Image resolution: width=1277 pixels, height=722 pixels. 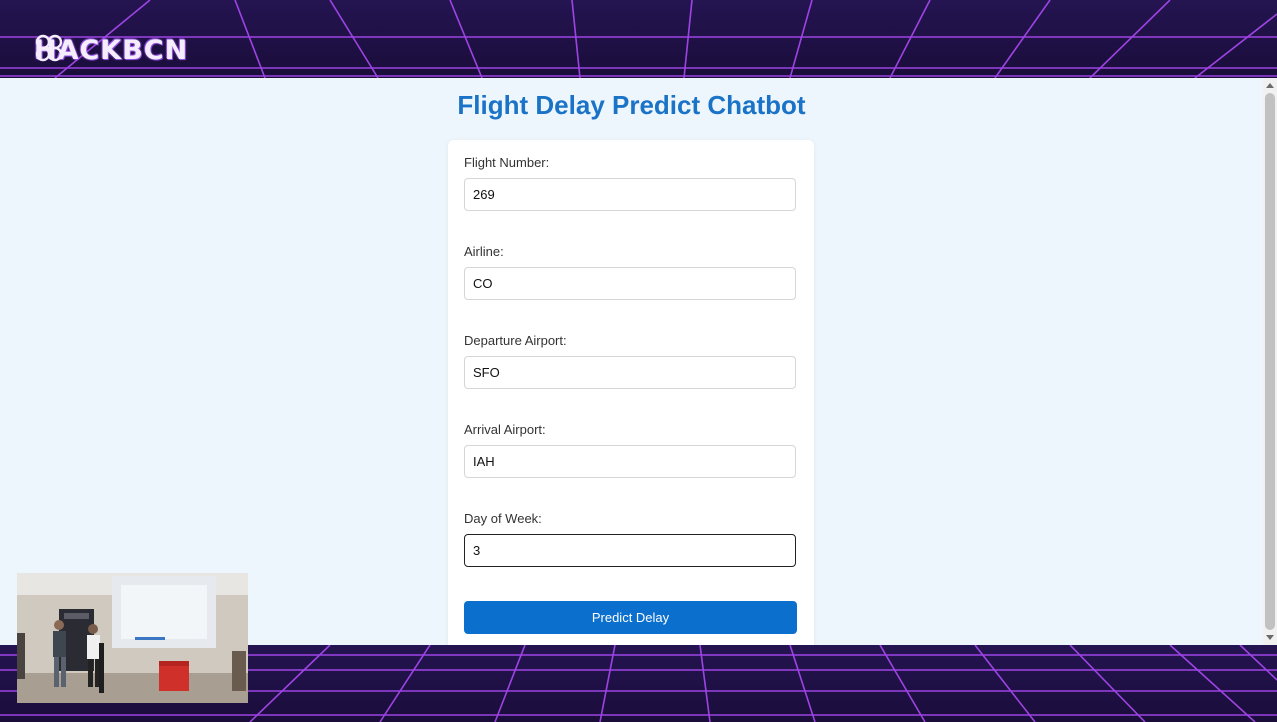 What do you see at coordinates (631, 105) in the screenshot?
I see `page-title: Flight Delay Predict Chatbot` at bounding box center [631, 105].